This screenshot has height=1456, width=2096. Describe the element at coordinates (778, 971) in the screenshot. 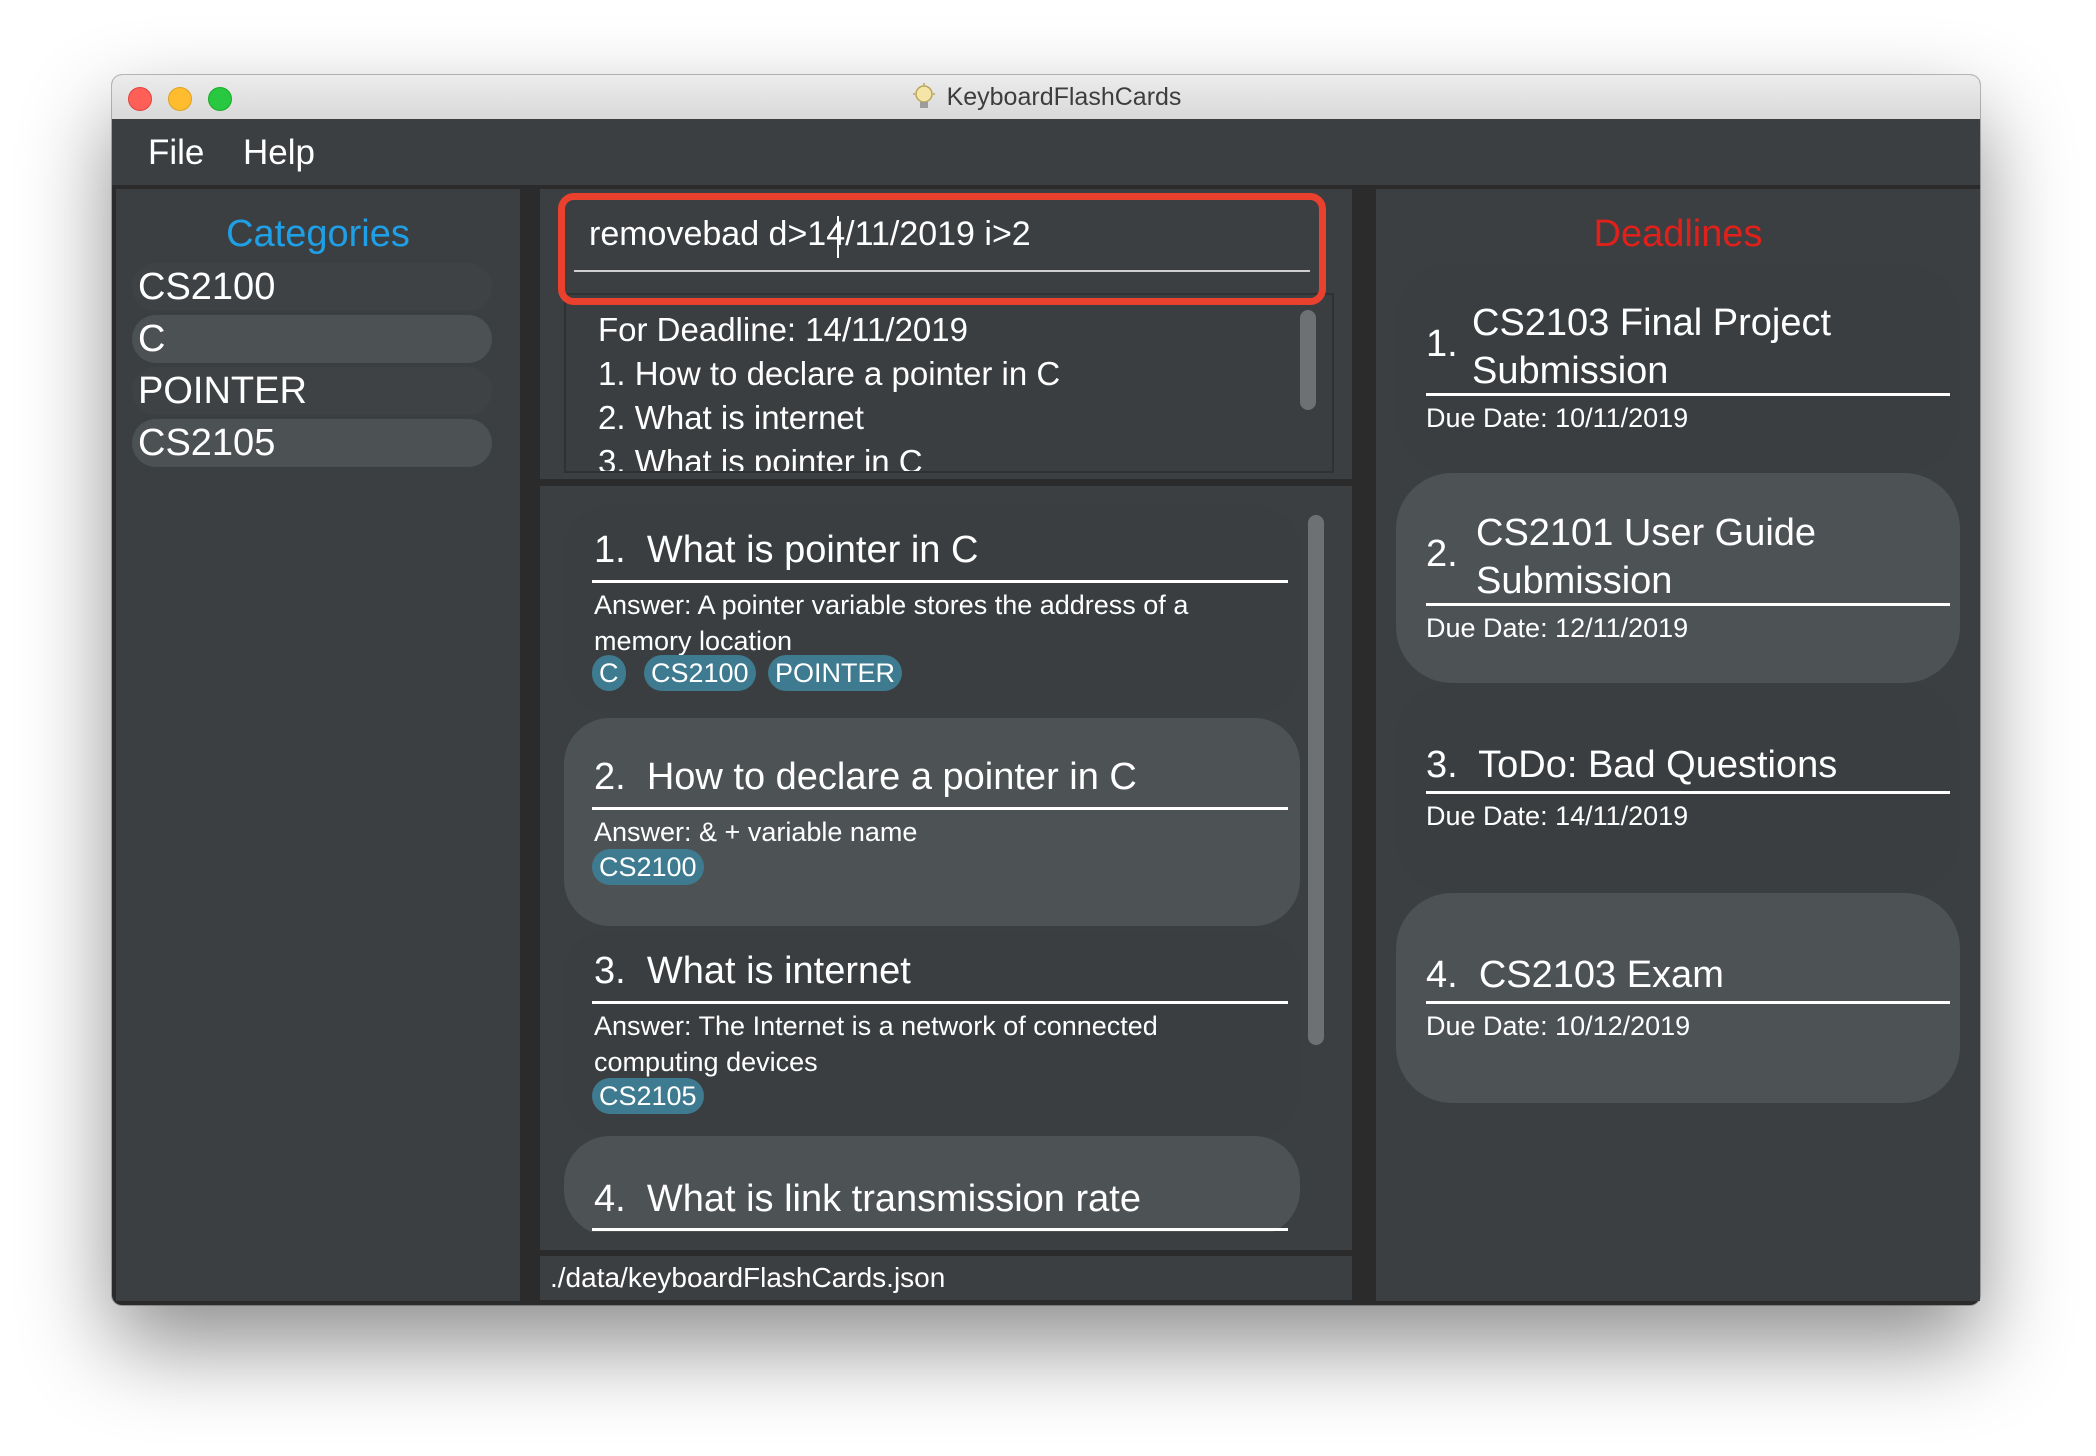

I see `flashcard-question: What is internet` at that location.